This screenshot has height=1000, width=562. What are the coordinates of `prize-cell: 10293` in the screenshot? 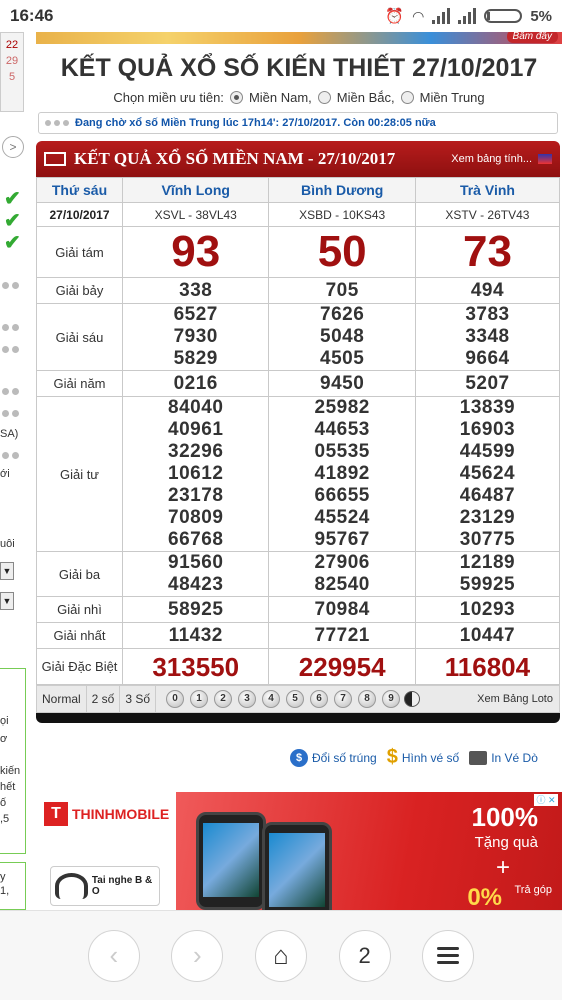 It's located at (487, 609).